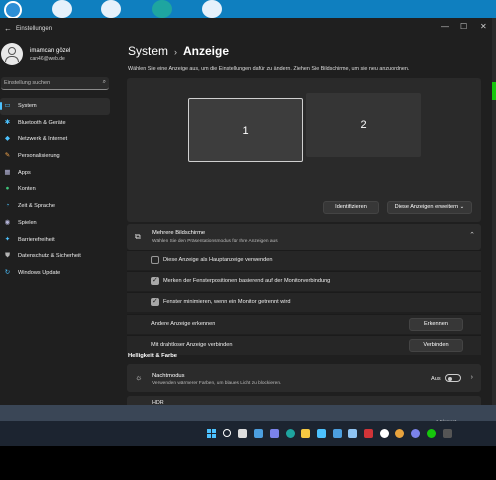 This screenshot has height=480, width=496. I want to click on extend-displays-dropdown: Diese Anzeigen erweitern ⌄, so click(429, 207).